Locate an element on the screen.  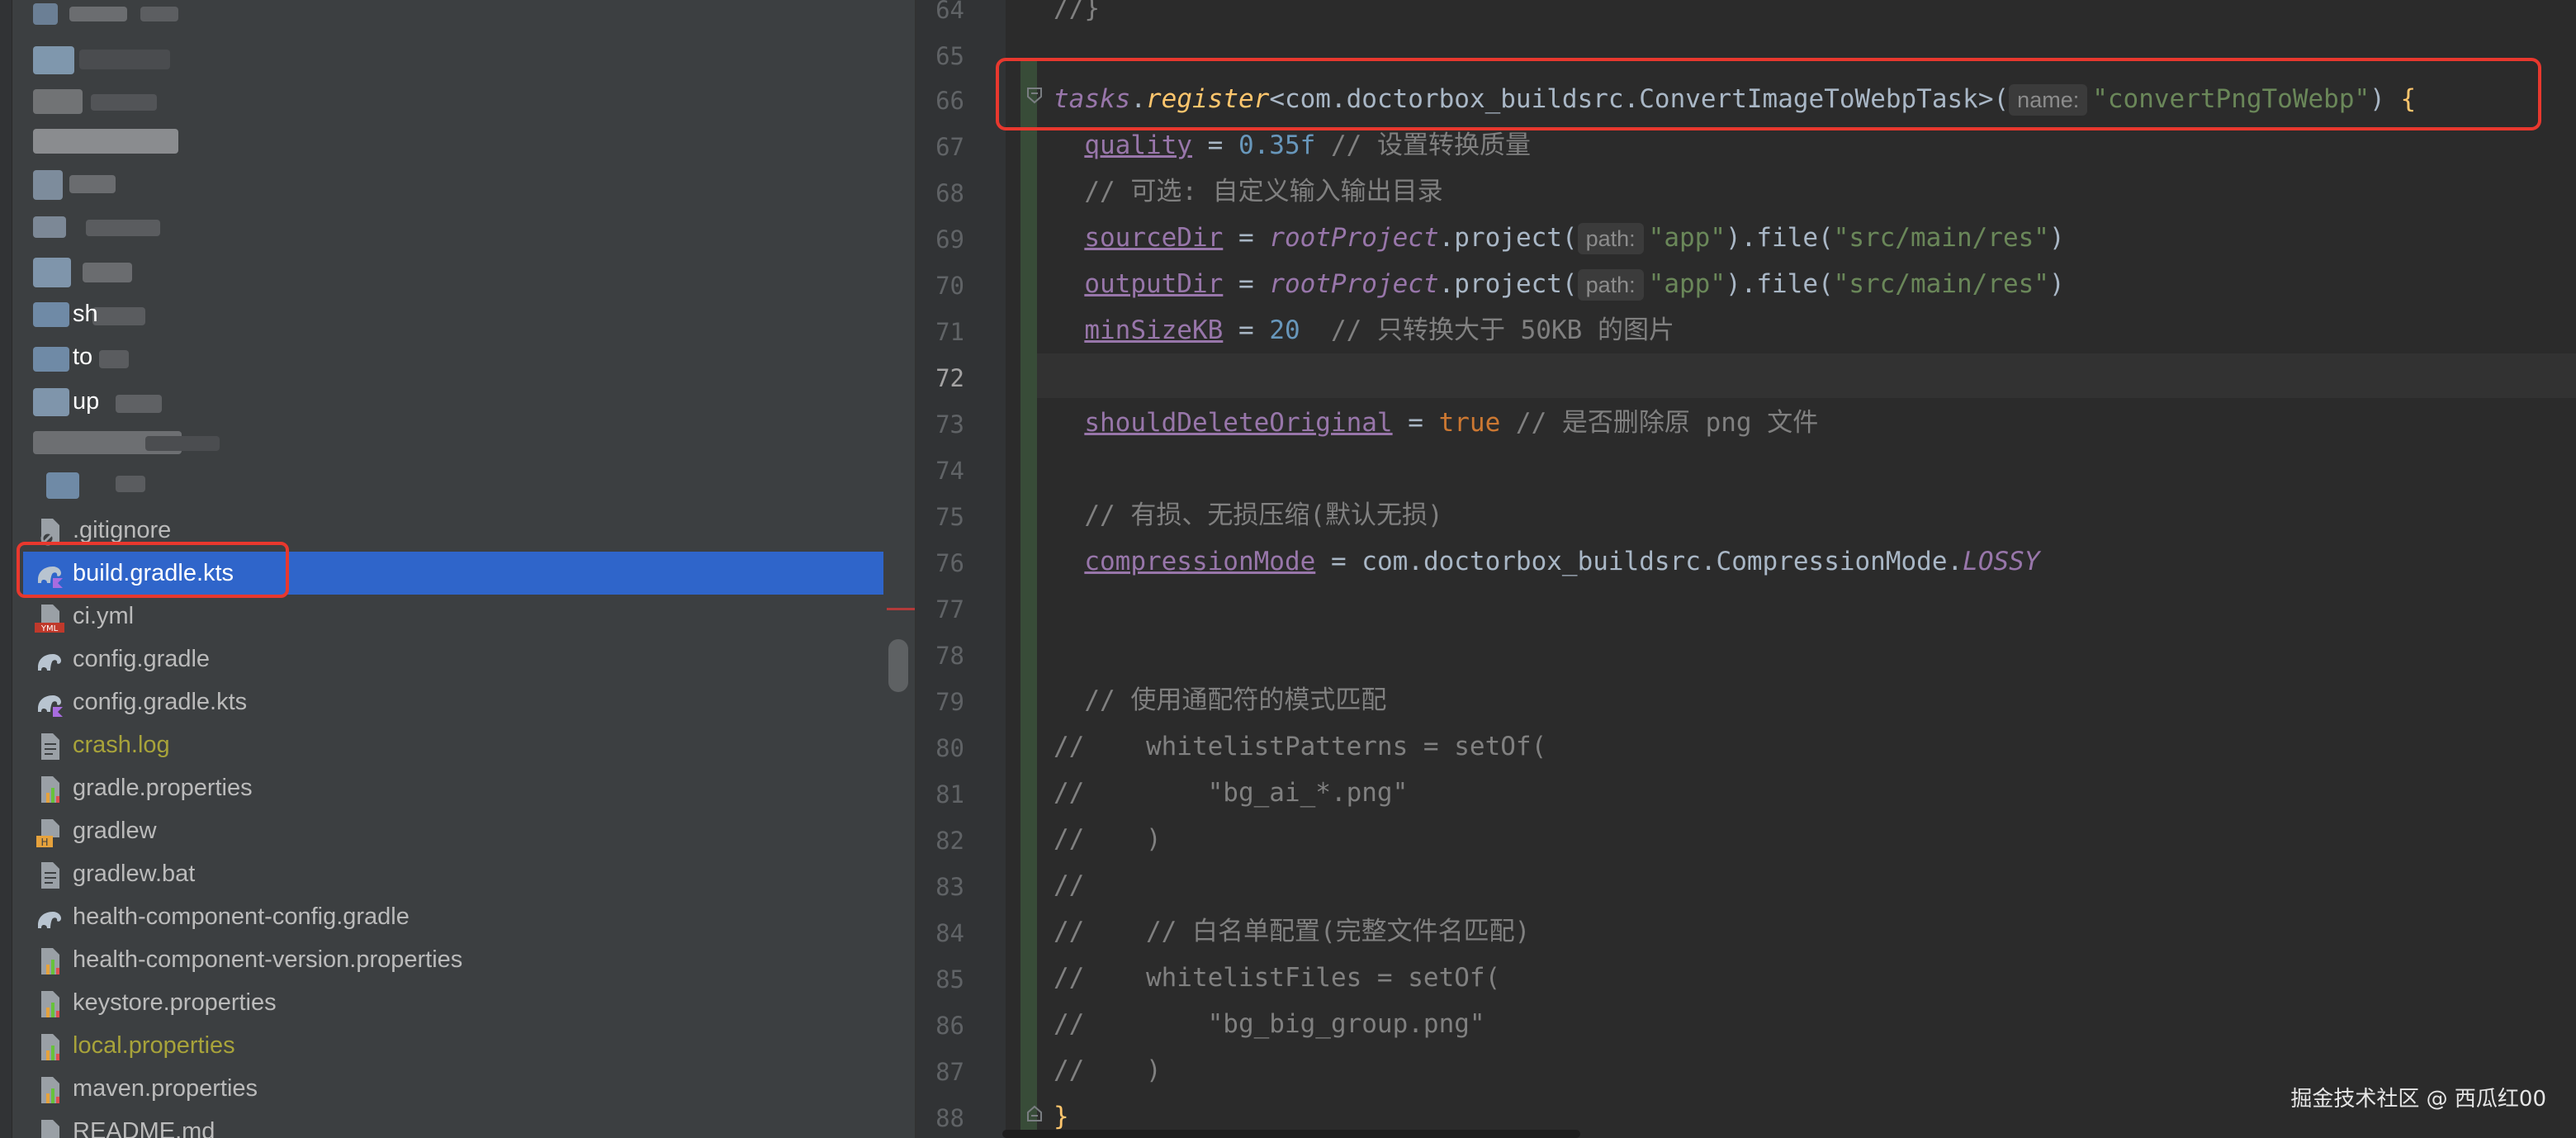
tree-item-config-gradle-kts: config.gradle.kts is located at coordinates (453, 701).